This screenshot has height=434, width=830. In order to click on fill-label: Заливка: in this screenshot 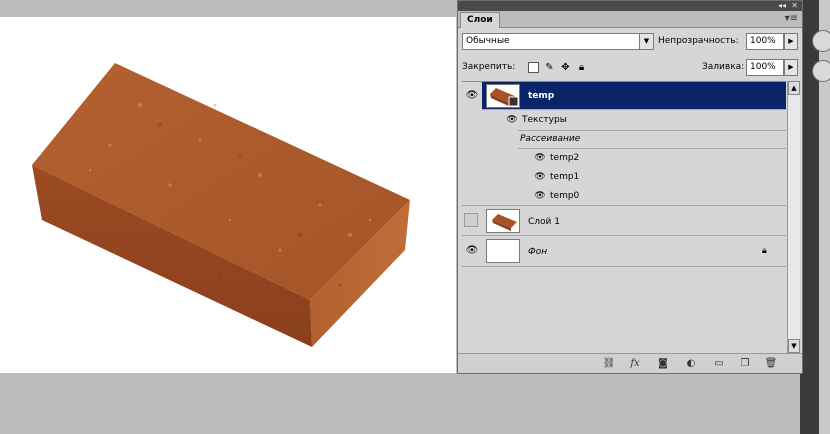, I will do `click(723, 67)`.